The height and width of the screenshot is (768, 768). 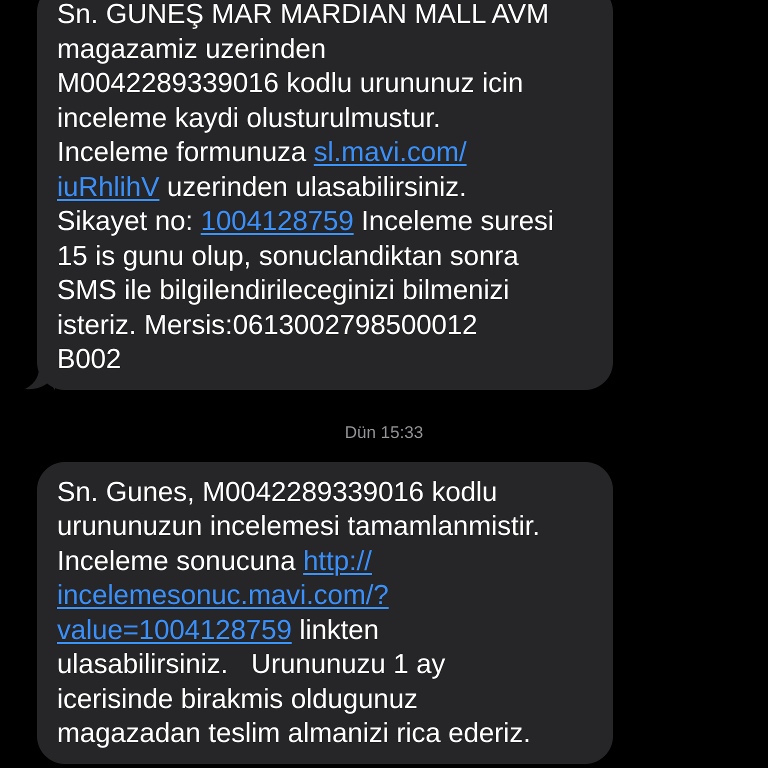 I want to click on message-link: value=1004128759, so click(x=174, y=629).